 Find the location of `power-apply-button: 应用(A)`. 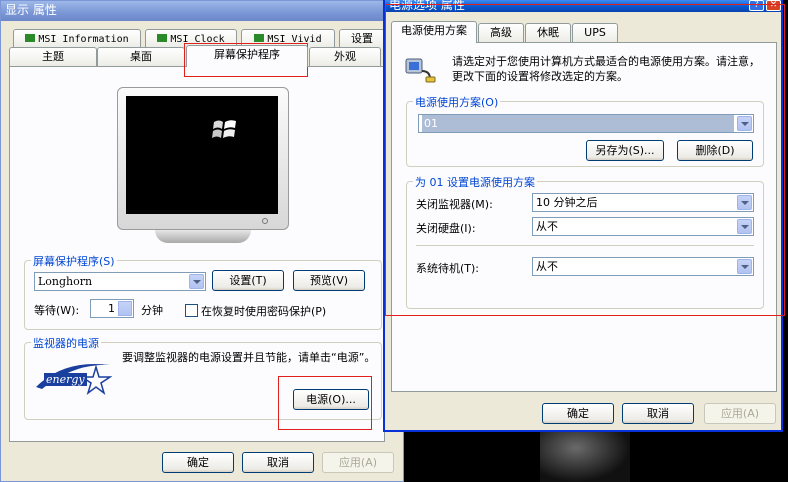

power-apply-button: 应用(A) is located at coordinates (740, 413).